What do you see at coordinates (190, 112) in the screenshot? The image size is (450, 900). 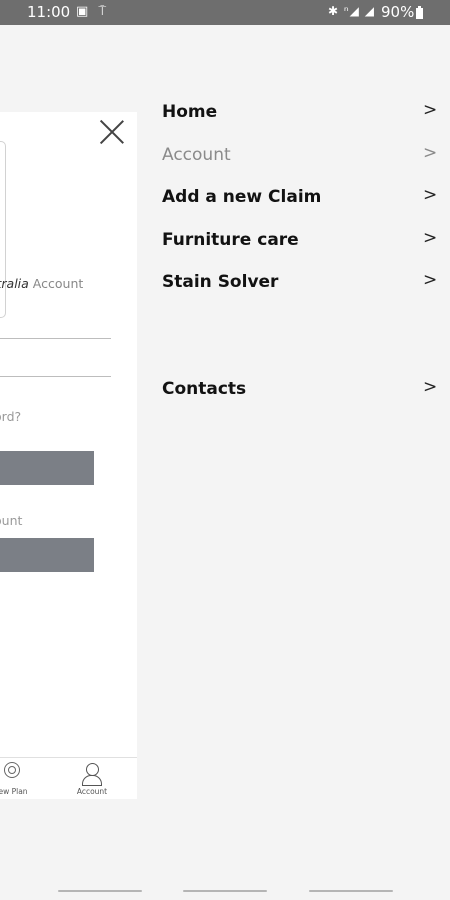 I see `menu-item-label: Home` at bounding box center [190, 112].